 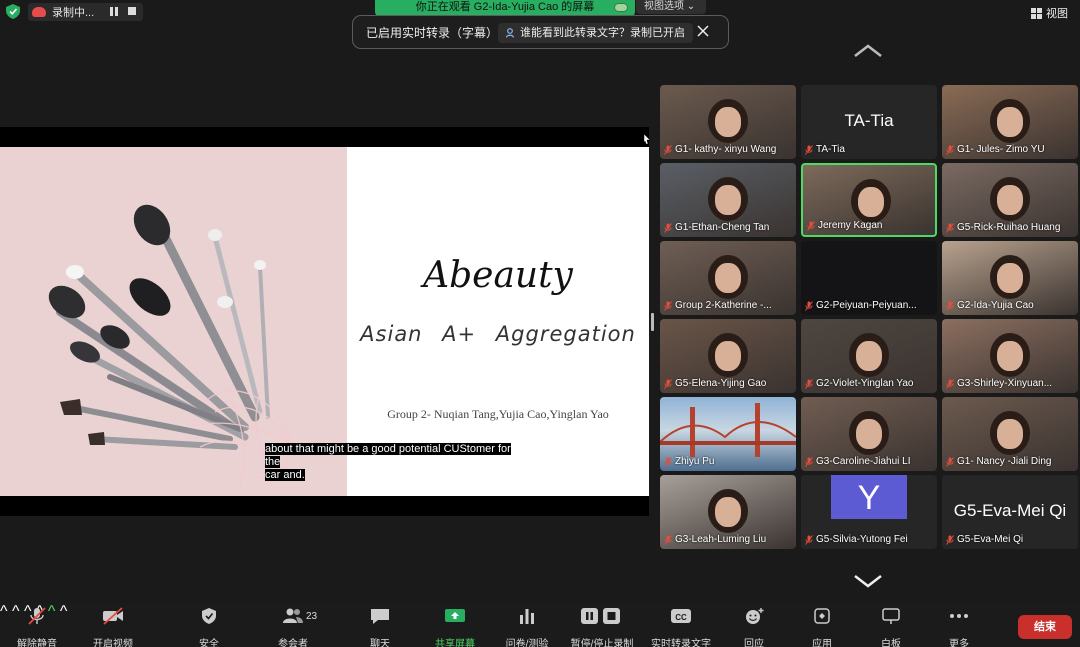 I want to click on participant-name: Zhiyu Pu, so click(x=689, y=461).